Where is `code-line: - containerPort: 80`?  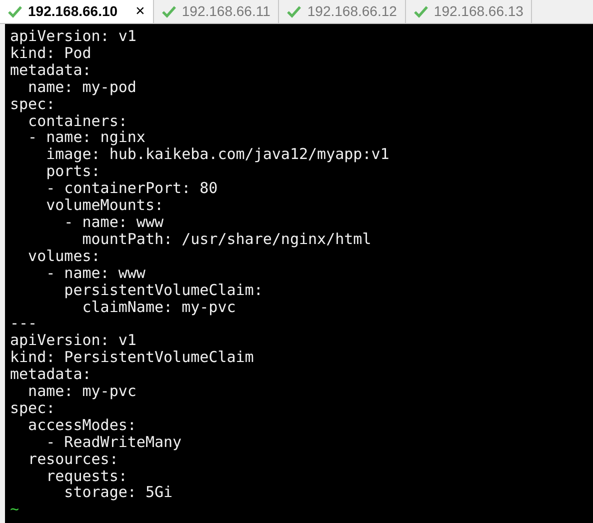 code-line: - containerPort: 80 is located at coordinates (131, 189).